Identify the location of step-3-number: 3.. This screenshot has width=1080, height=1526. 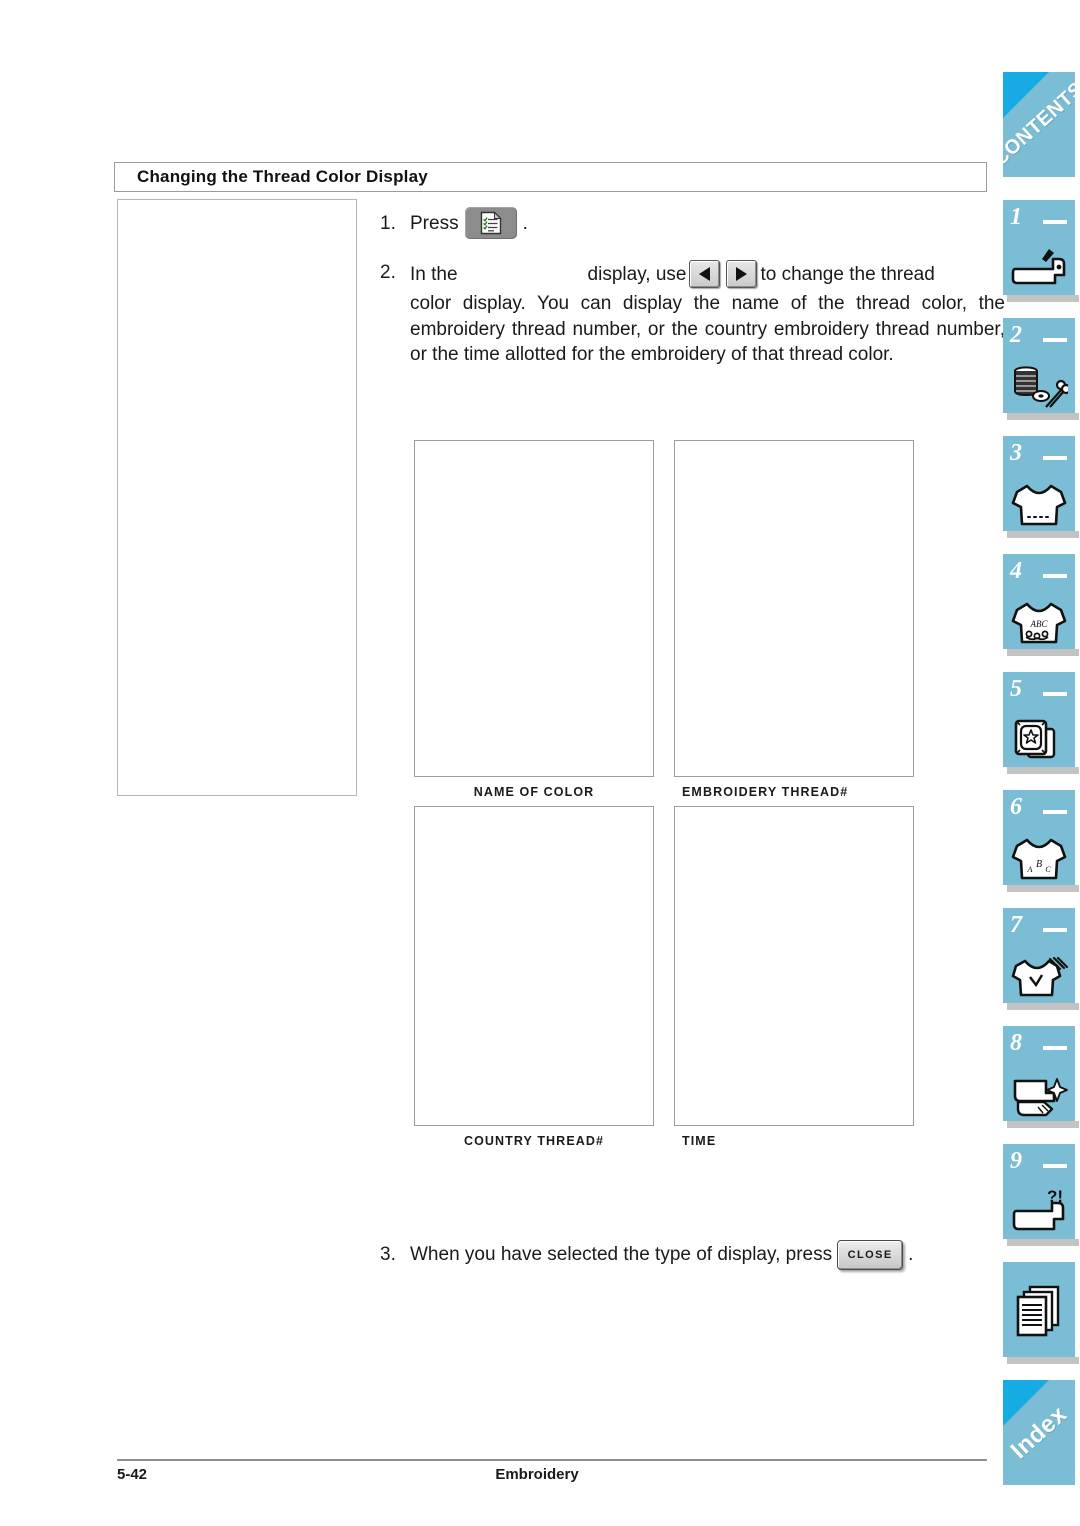
(388, 1254).